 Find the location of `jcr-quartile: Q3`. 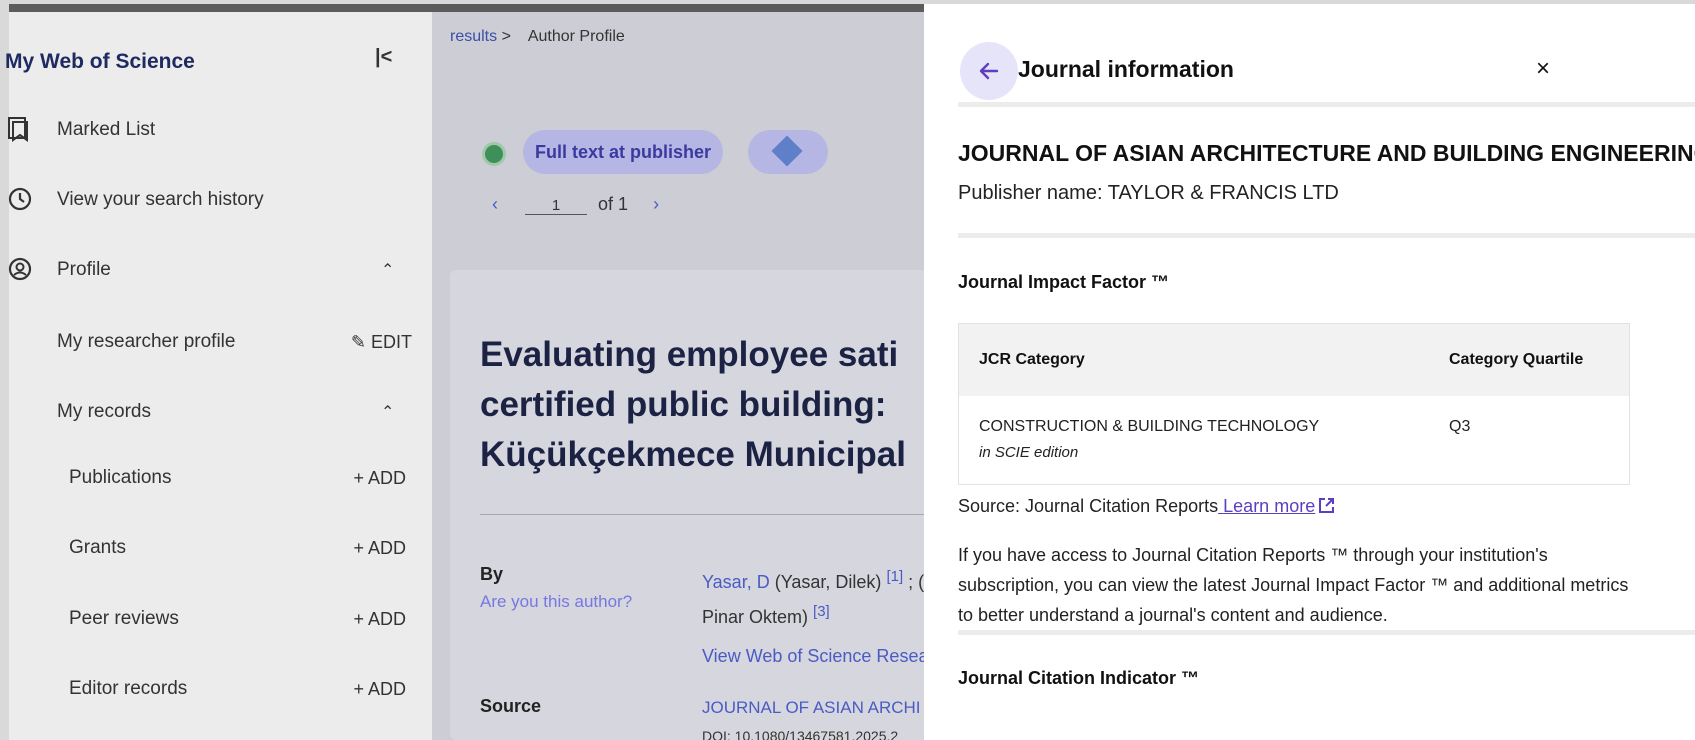

jcr-quartile: Q3 is located at coordinates (1460, 426).